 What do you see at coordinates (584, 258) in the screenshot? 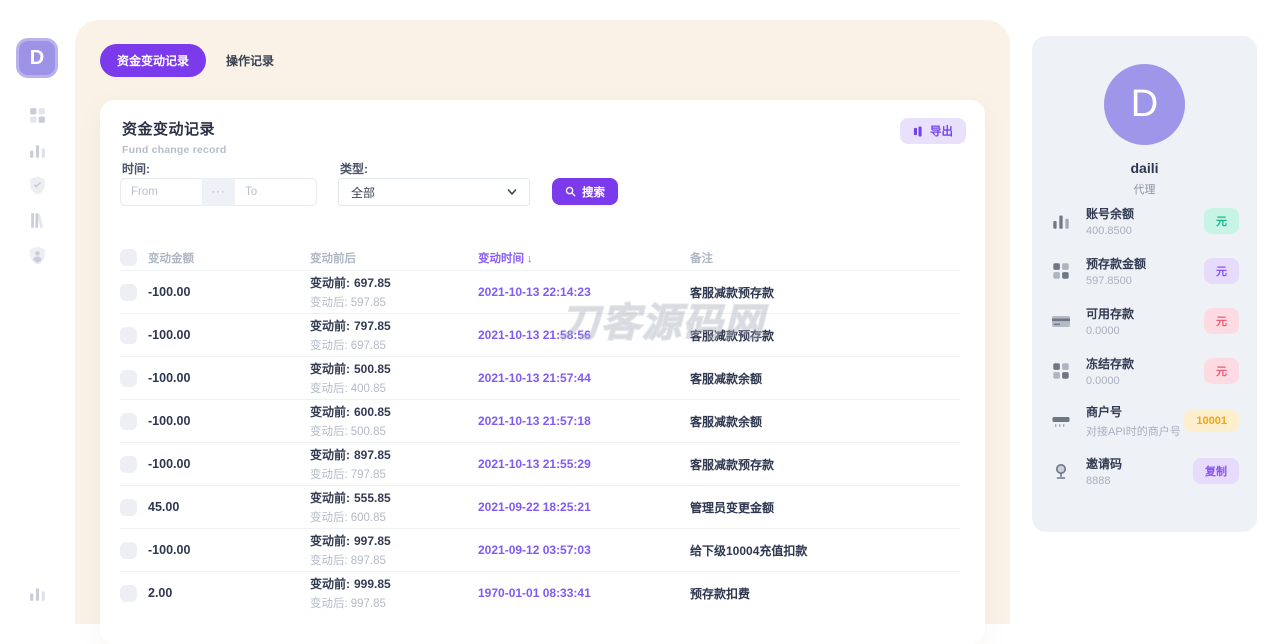
I see `header-change-time-sort: 变动时间 ↓` at bounding box center [584, 258].